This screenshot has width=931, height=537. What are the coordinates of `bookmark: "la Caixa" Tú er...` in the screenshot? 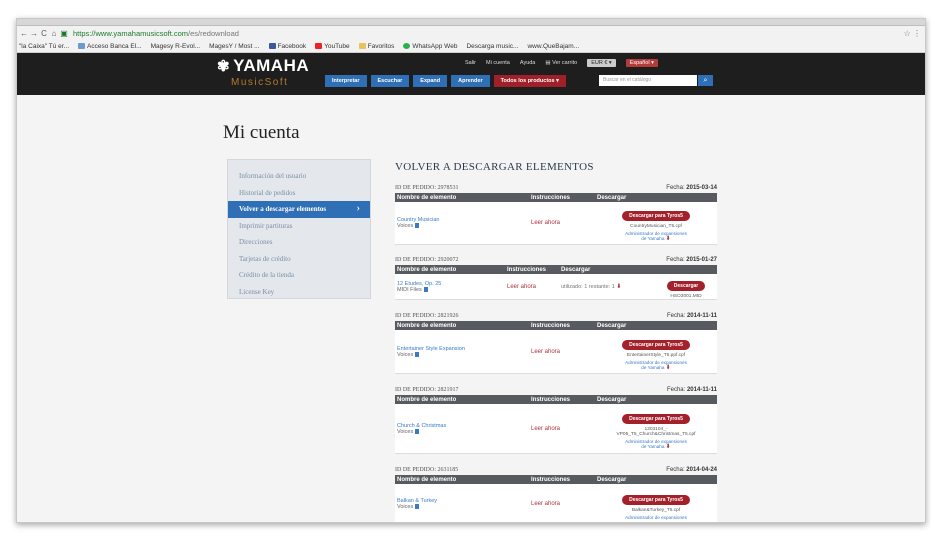 It's located at (44, 46).